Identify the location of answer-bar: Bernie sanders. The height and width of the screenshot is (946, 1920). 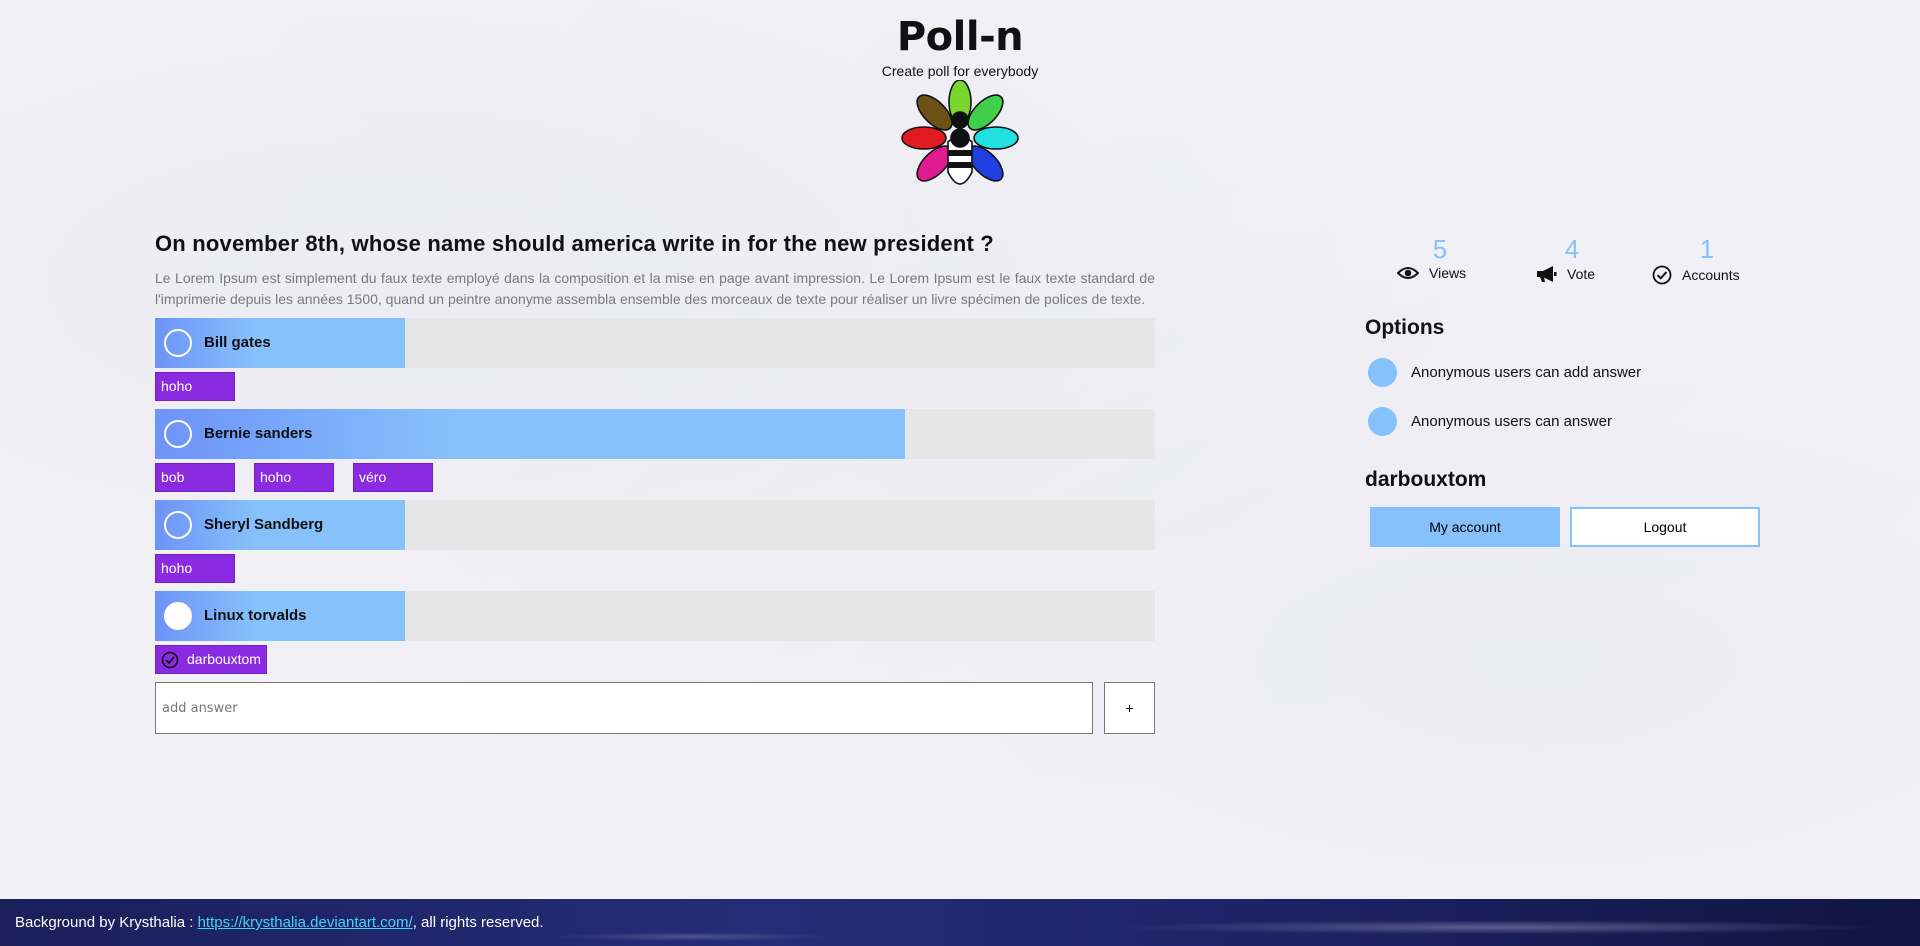
(655, 434).